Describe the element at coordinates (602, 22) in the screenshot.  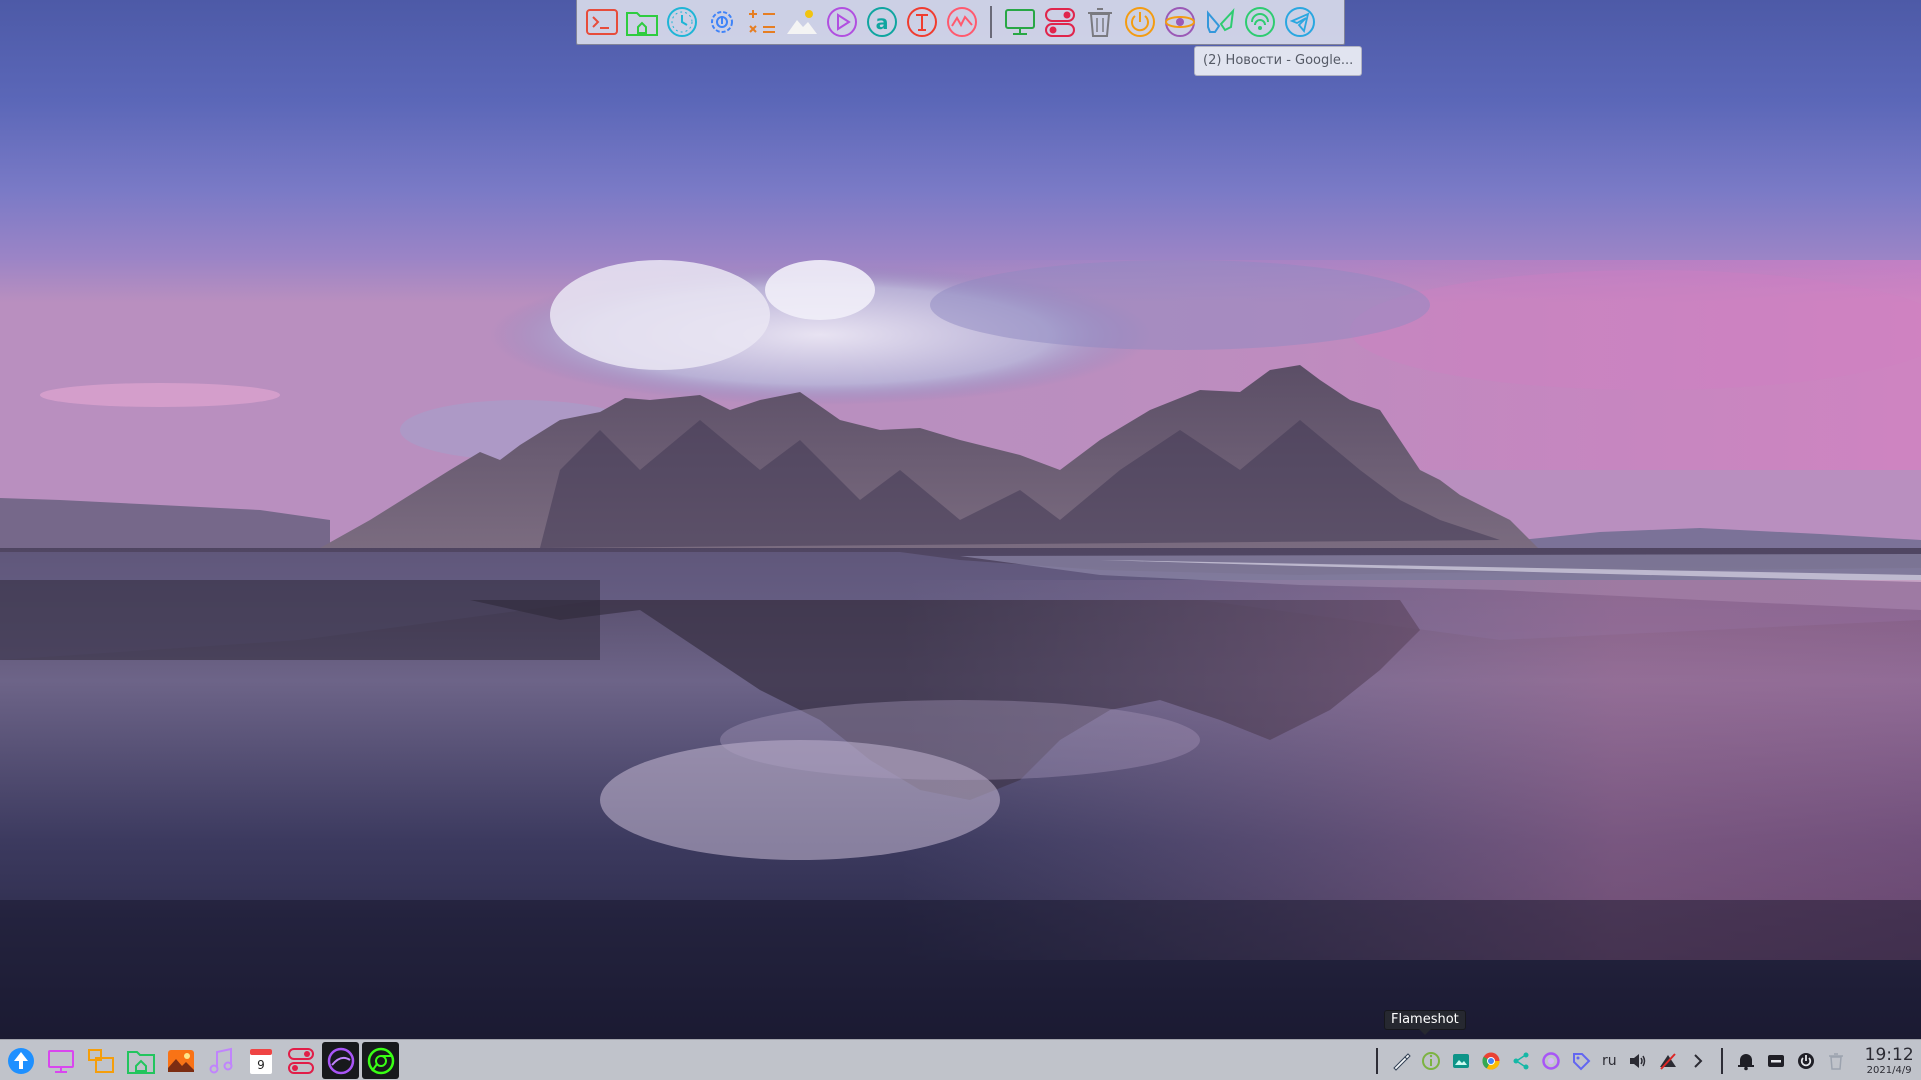
I see `terminal-icon` at that location.